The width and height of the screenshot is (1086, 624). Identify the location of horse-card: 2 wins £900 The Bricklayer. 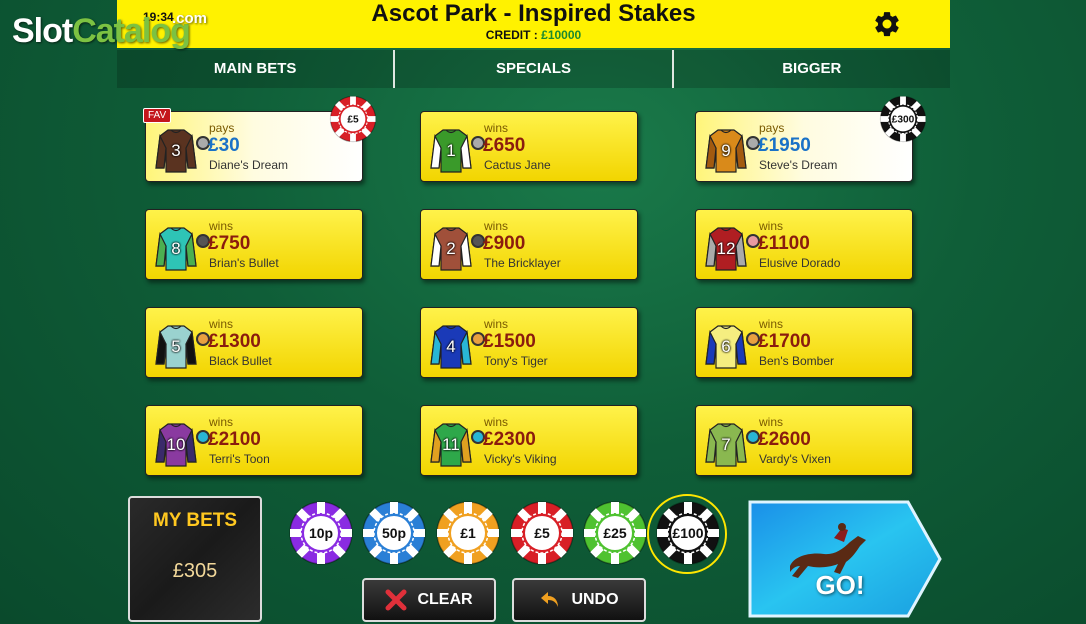
(529, 244).